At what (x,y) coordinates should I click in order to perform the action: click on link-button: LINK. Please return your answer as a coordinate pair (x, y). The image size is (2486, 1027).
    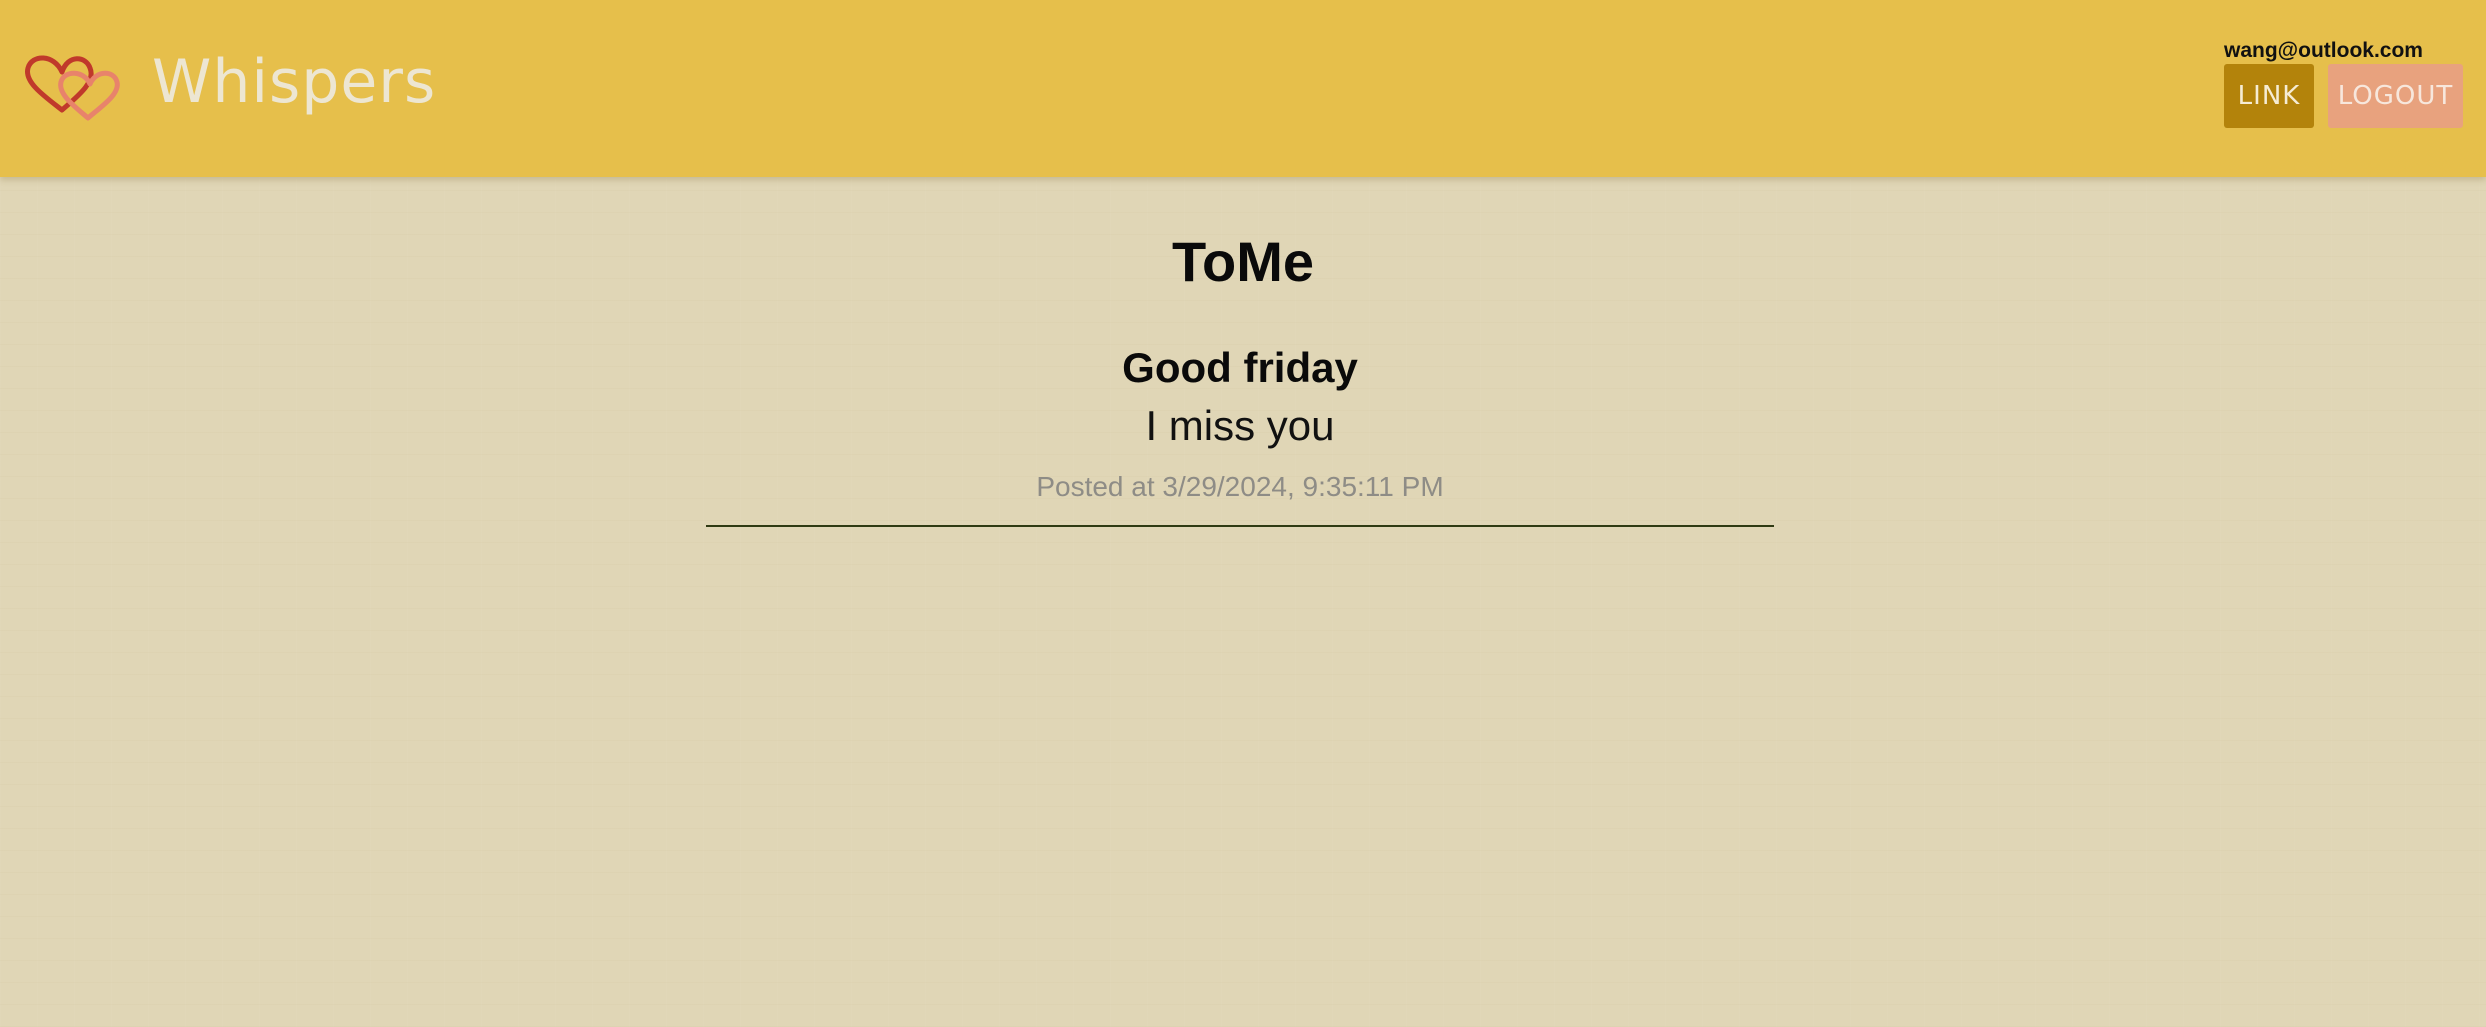
    Looking at the image, I should click on (2269, 96).